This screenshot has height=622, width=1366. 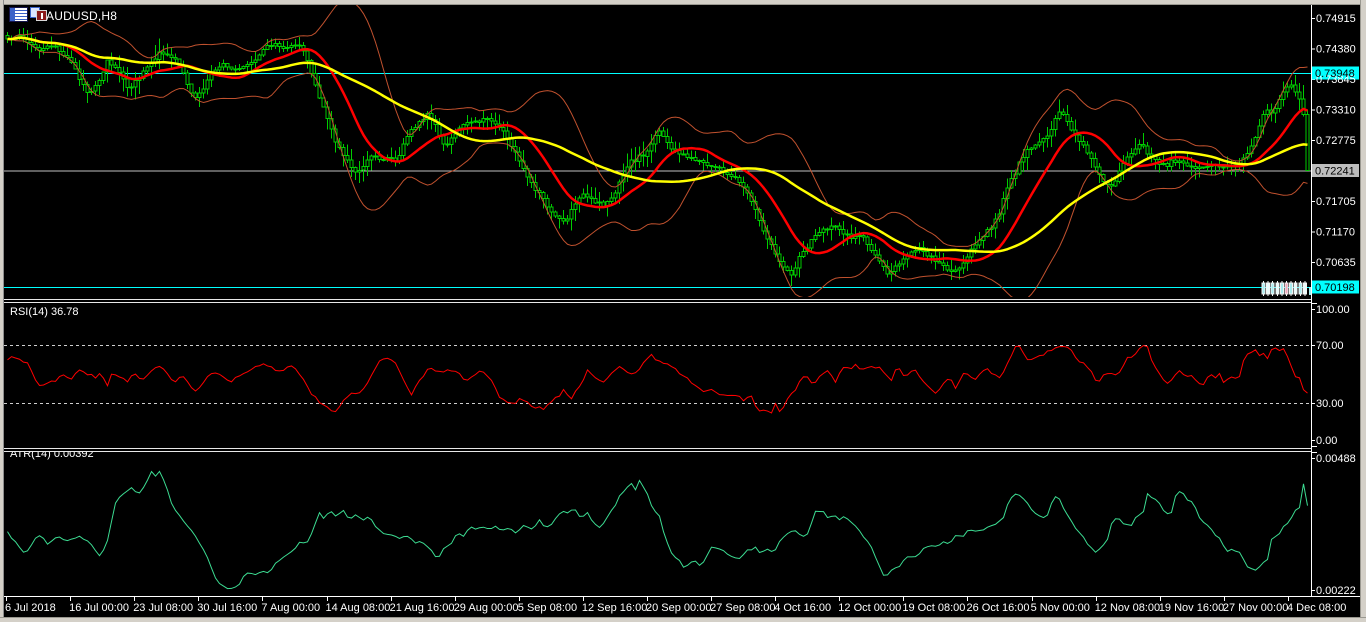 What do you see at coordinates (657, 379) in the screenshot?
I see `rsi-pane` at bounding box center [657, 379].